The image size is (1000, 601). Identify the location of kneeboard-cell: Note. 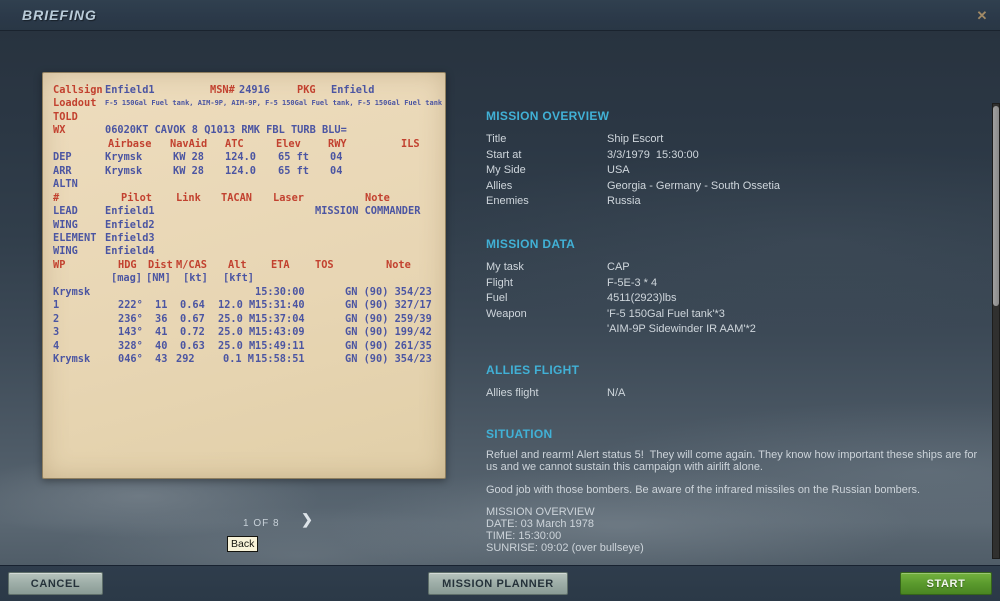
(377, 197).